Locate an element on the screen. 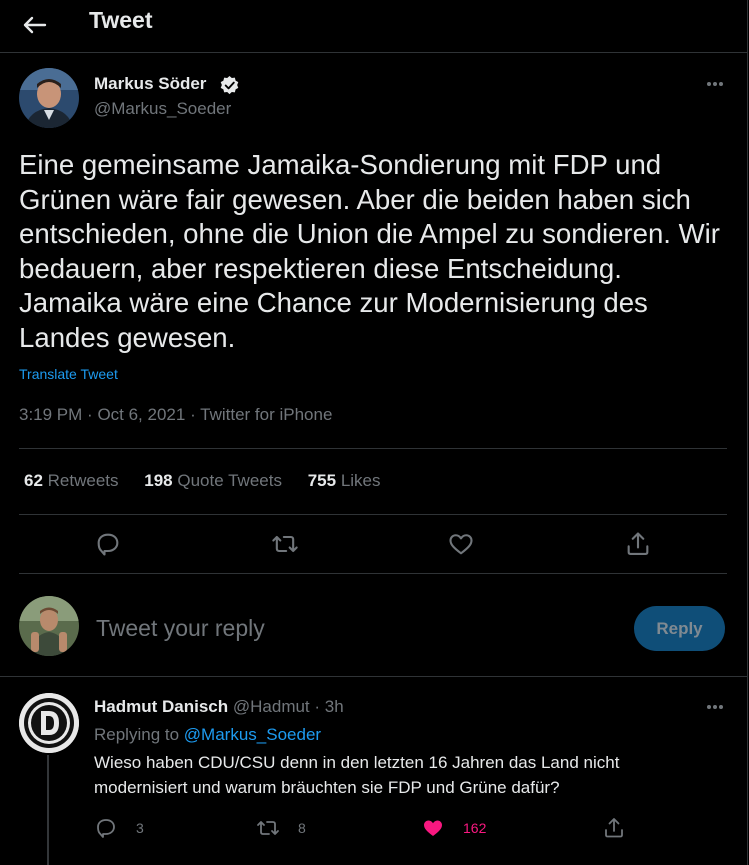 The height and width of the screenshot is (865, 749). replying-to: Replying to @Markus_Soeder is located at coordinates (207, 735).